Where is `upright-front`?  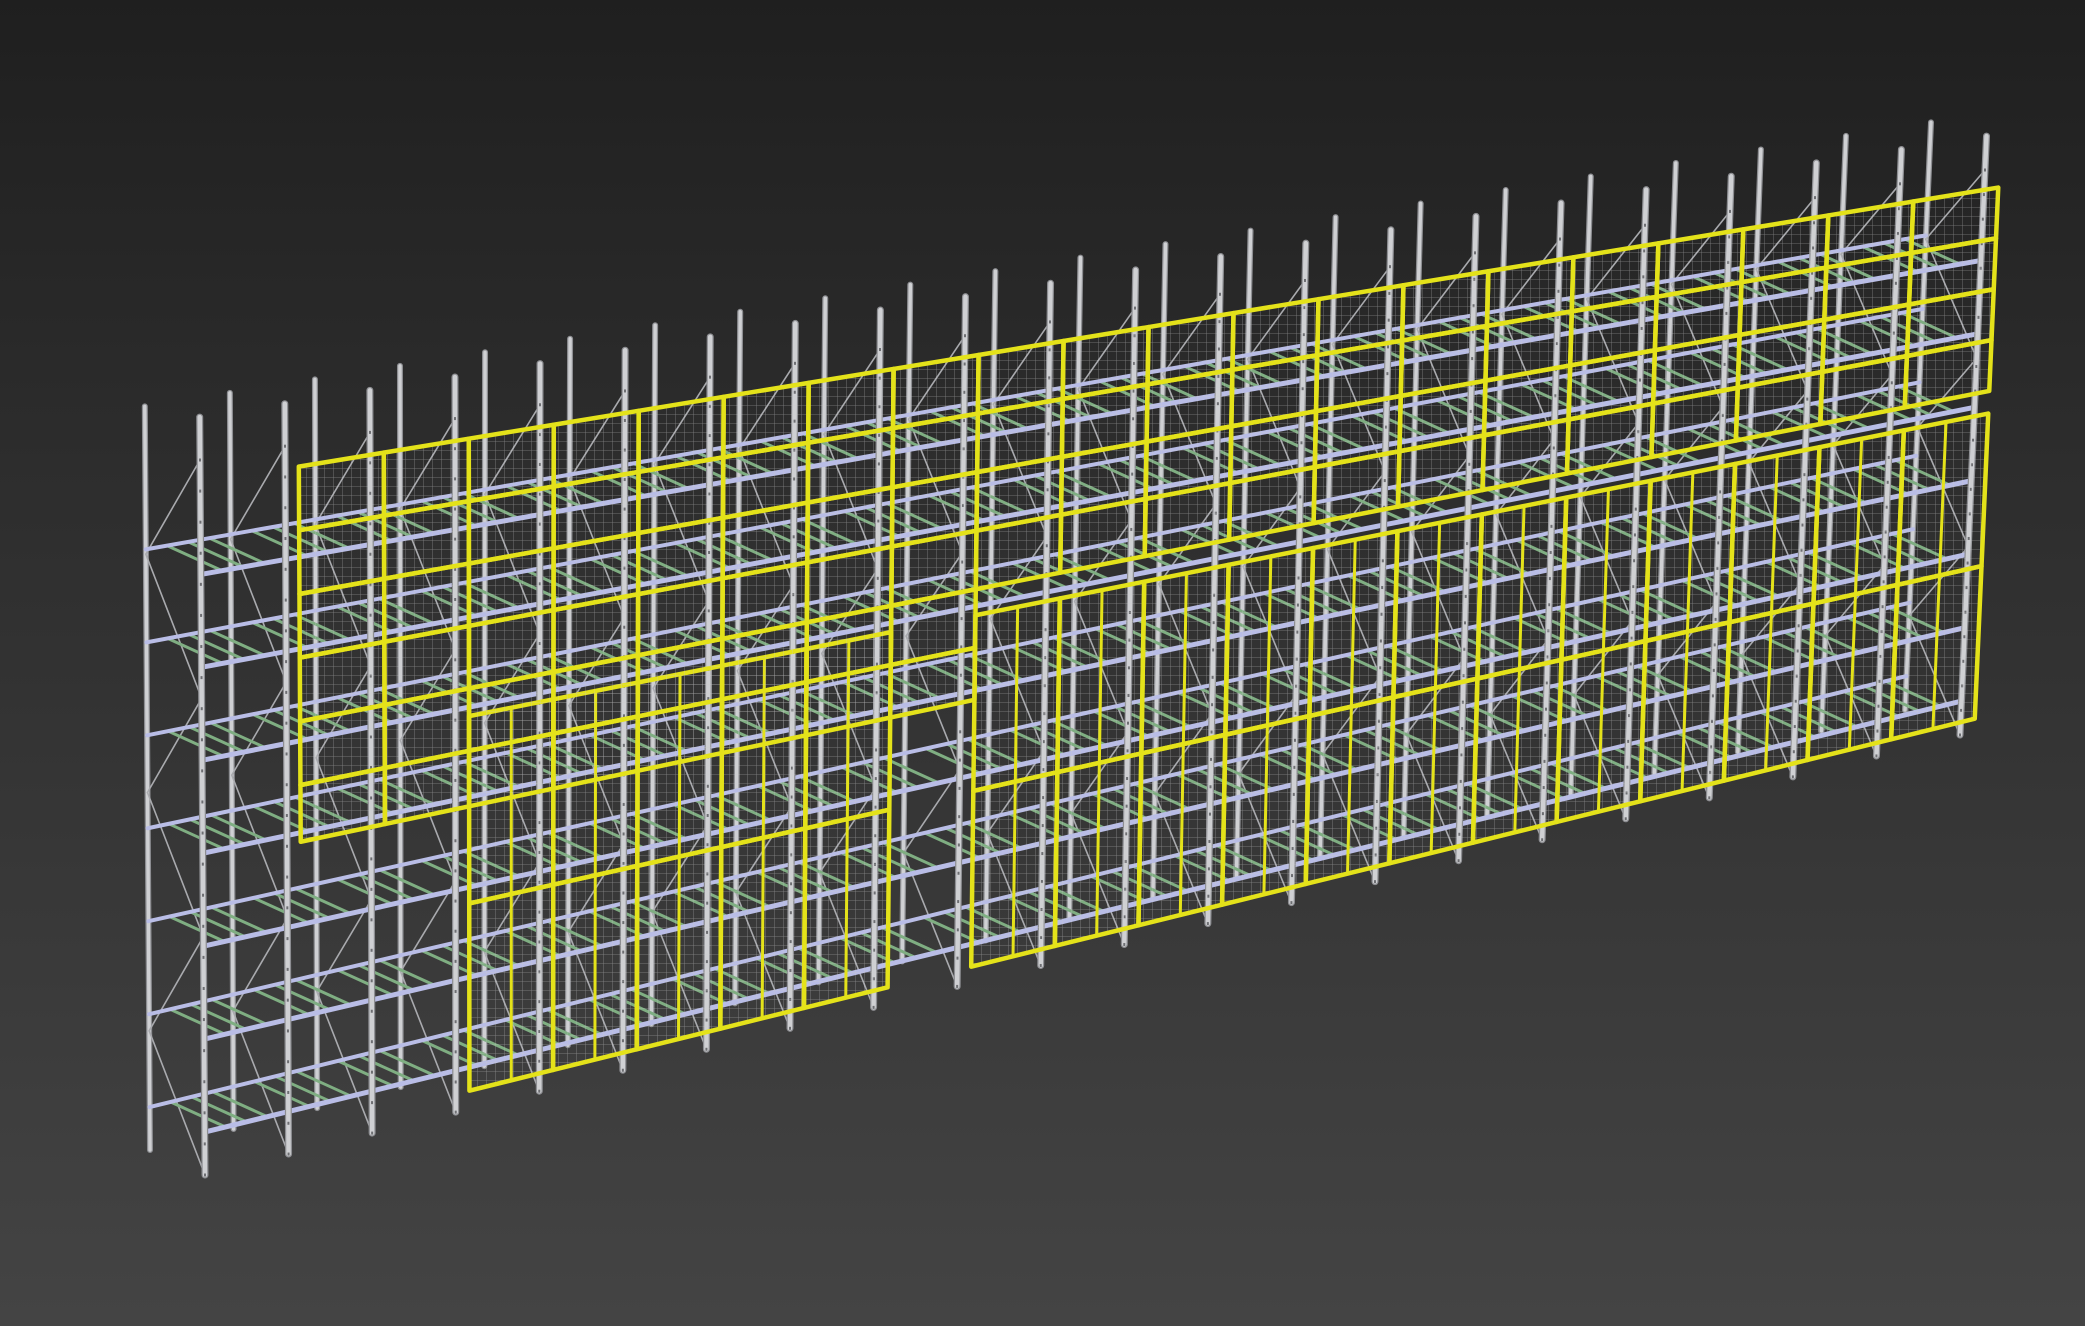
upright-front is located at coordinates (202, 796).